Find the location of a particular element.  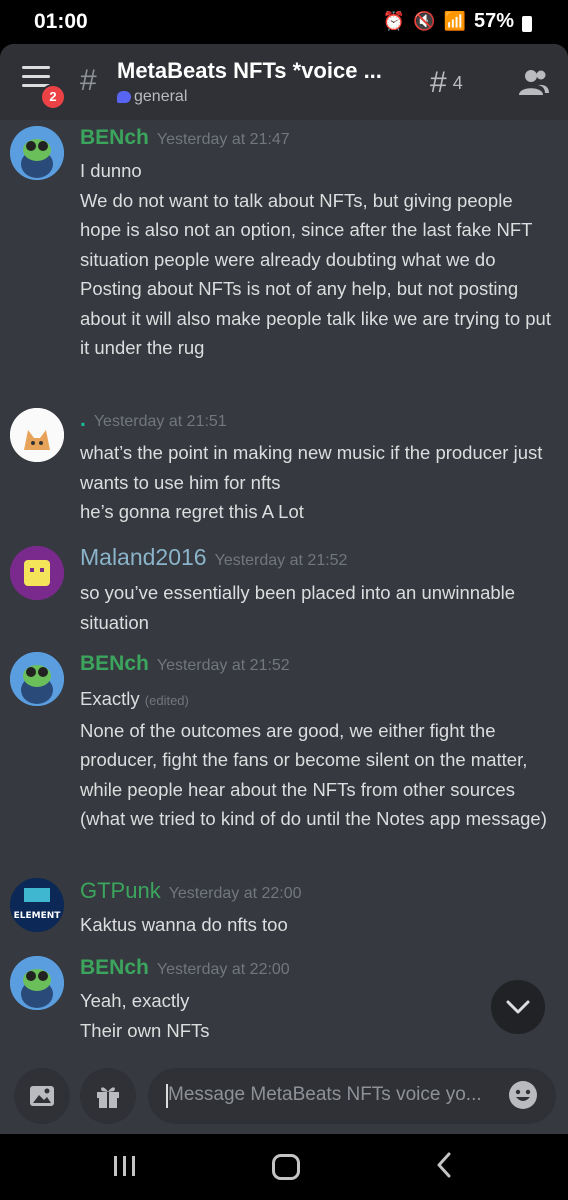

channel-subtitle: general is located at coordinates (152, 97).